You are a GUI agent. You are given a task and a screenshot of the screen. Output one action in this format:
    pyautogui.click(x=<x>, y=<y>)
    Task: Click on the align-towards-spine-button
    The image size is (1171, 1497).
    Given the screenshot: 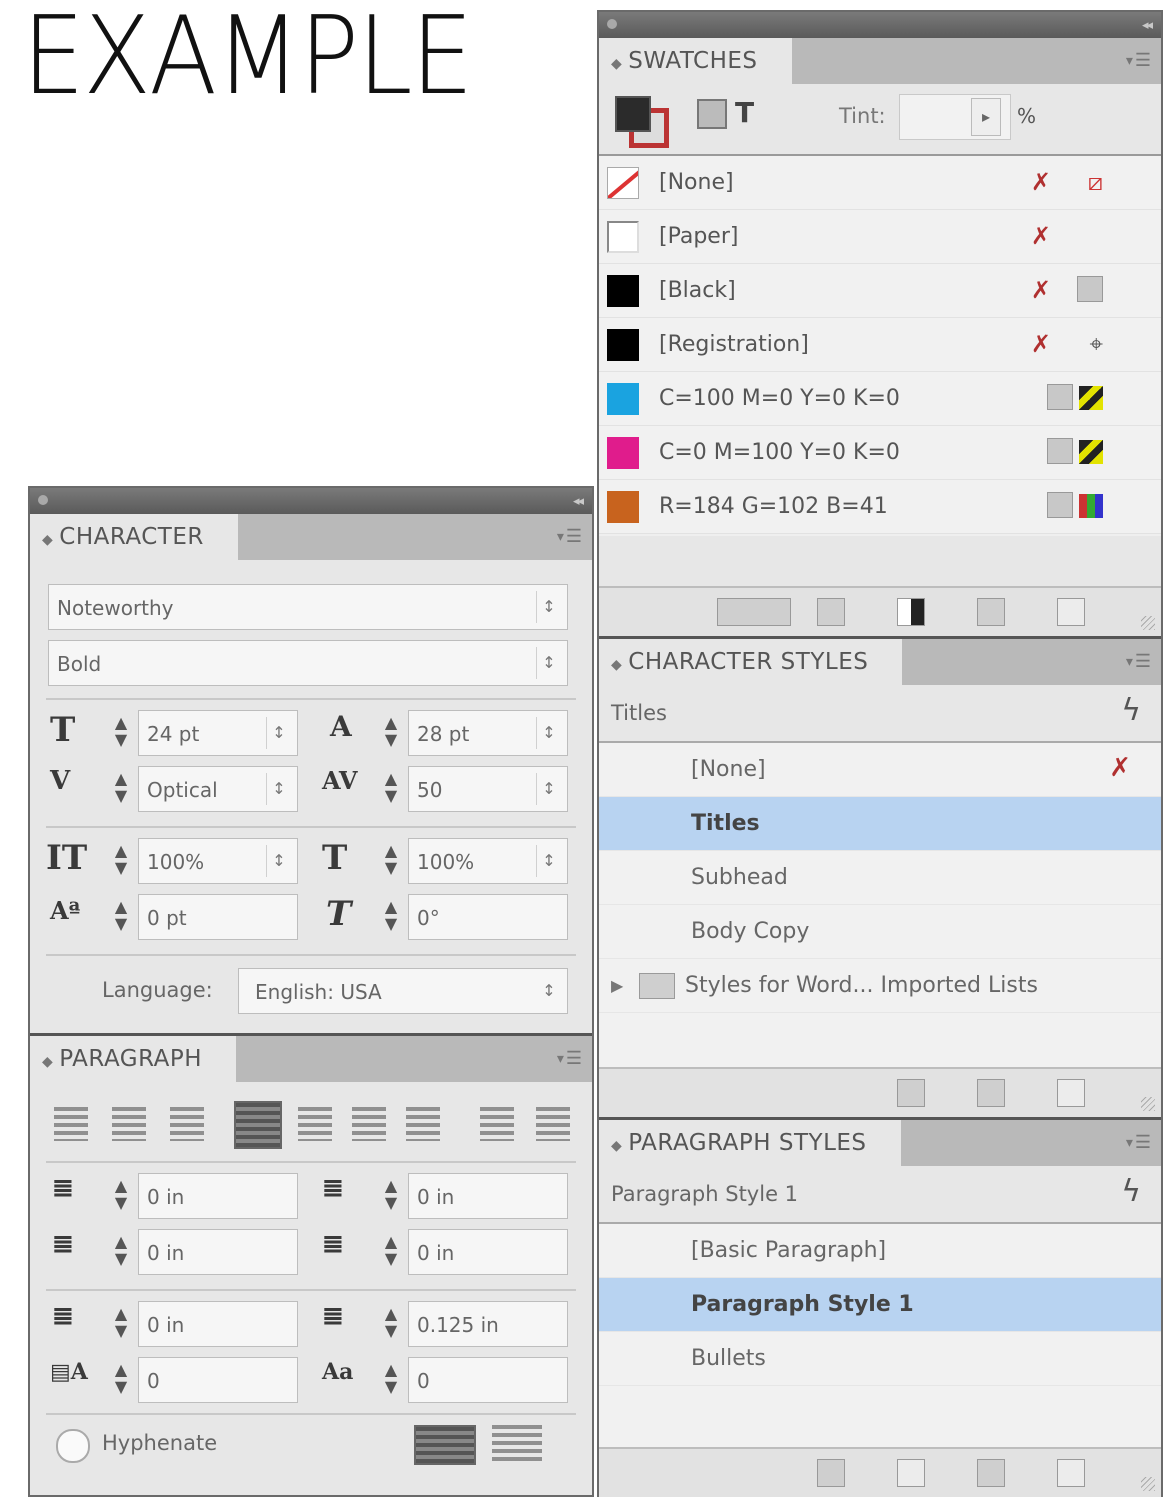 What is the action you would take?
    pyautogui.click(x=497, y=1124)
    